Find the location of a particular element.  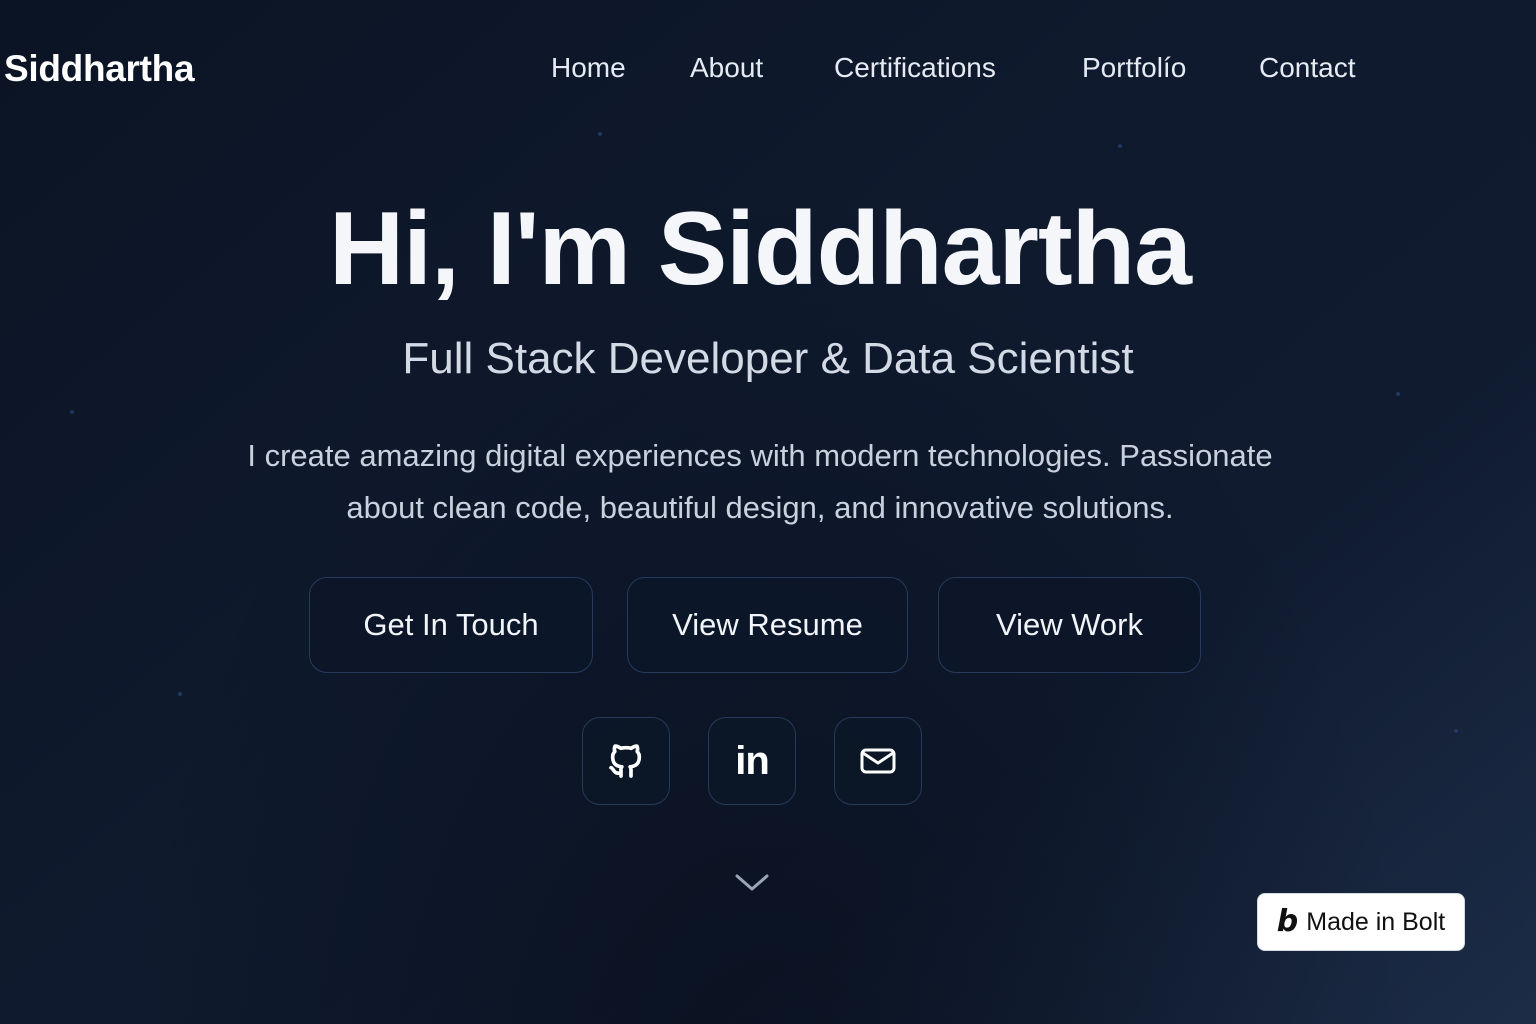

hero-title: Hi, I'm Siddhartha is located at coordinates (760, 249).